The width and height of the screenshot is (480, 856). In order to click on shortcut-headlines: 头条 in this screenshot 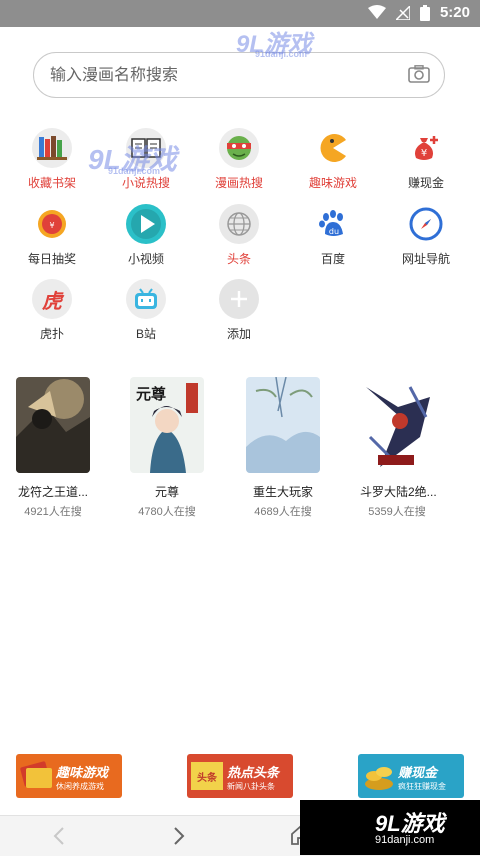, I will do `click(239, 235)`.